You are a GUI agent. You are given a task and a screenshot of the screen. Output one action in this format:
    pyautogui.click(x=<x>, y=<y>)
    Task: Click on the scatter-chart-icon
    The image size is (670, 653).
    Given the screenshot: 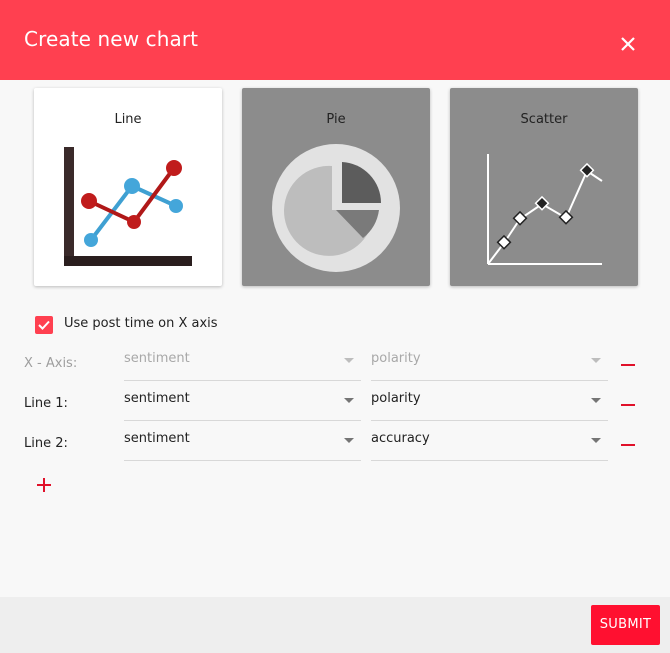 What is the action you would take?
    pyautogui.click(x=545, y=209)
    